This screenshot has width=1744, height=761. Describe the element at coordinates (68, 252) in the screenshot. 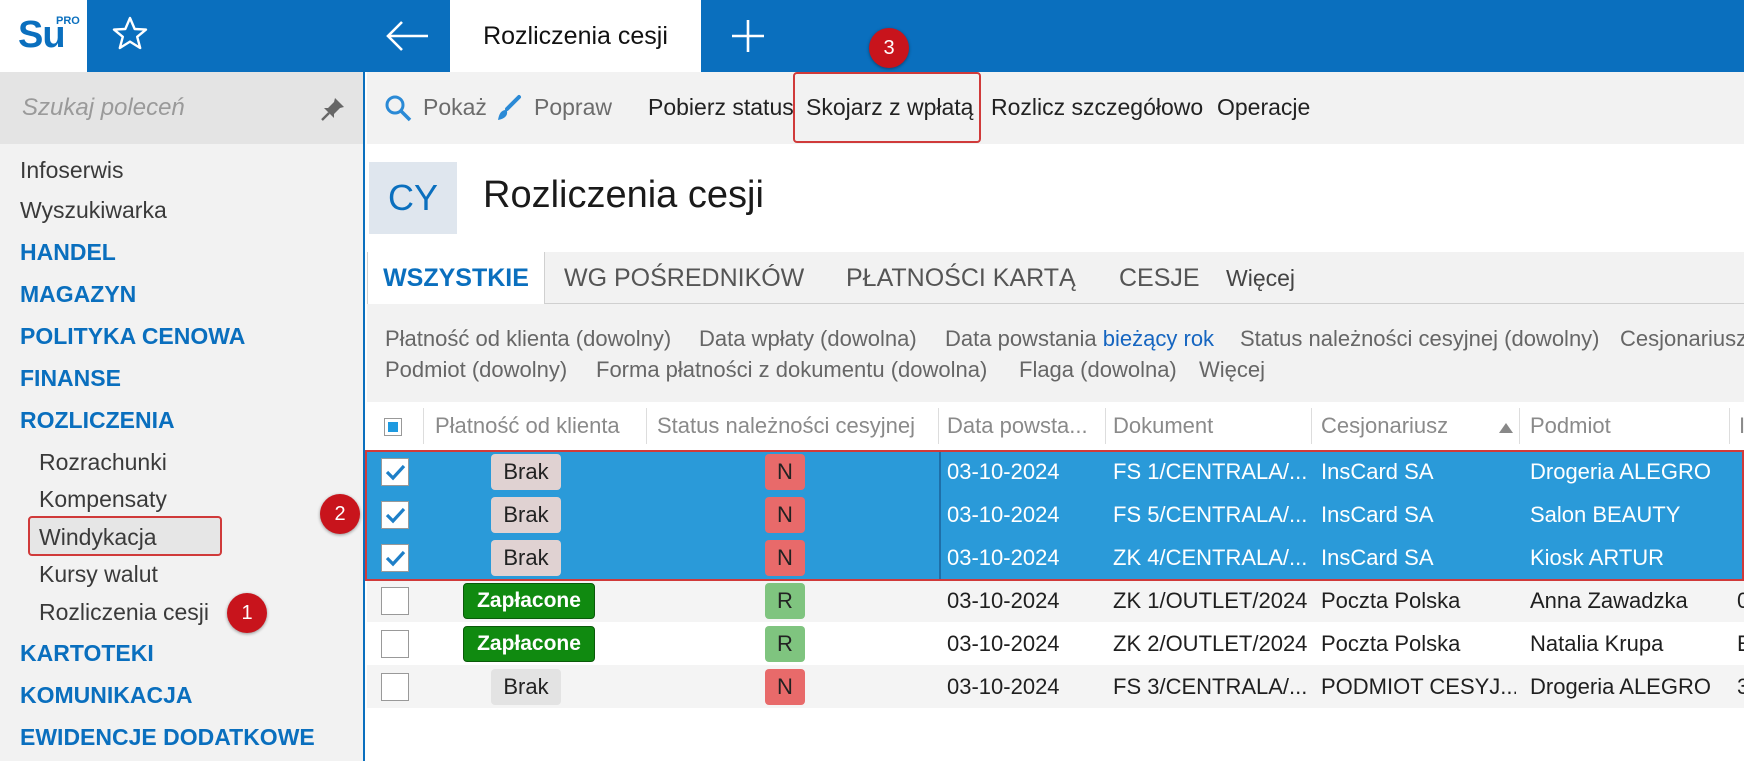

I see `sidebar-item-handel: HANDEL` at that location.